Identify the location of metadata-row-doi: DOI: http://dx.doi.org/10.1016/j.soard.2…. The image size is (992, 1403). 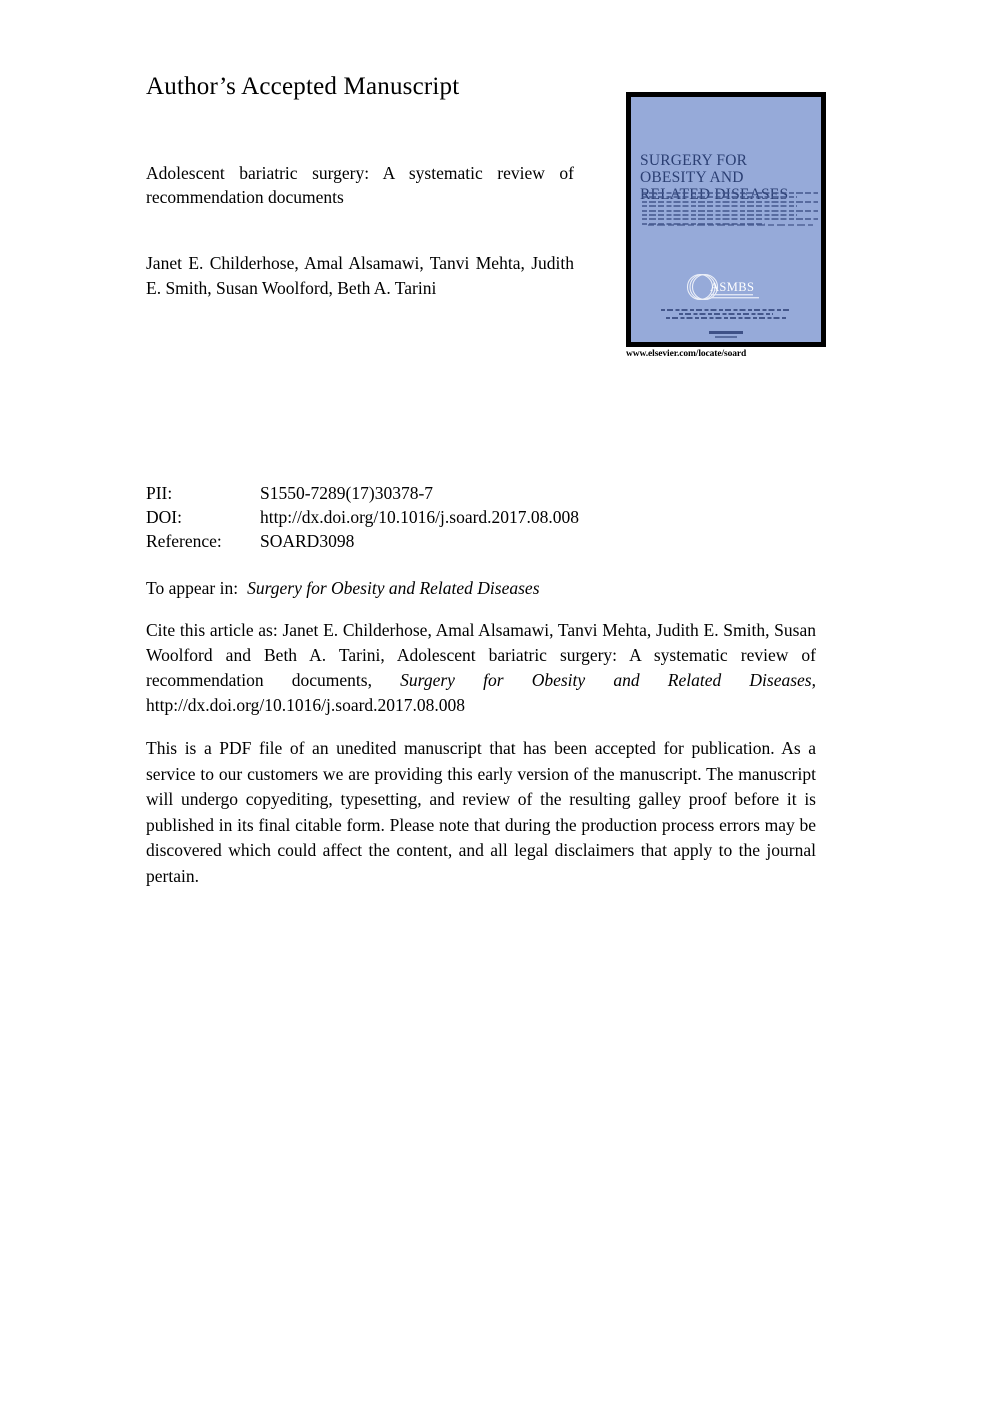
(426, 517).